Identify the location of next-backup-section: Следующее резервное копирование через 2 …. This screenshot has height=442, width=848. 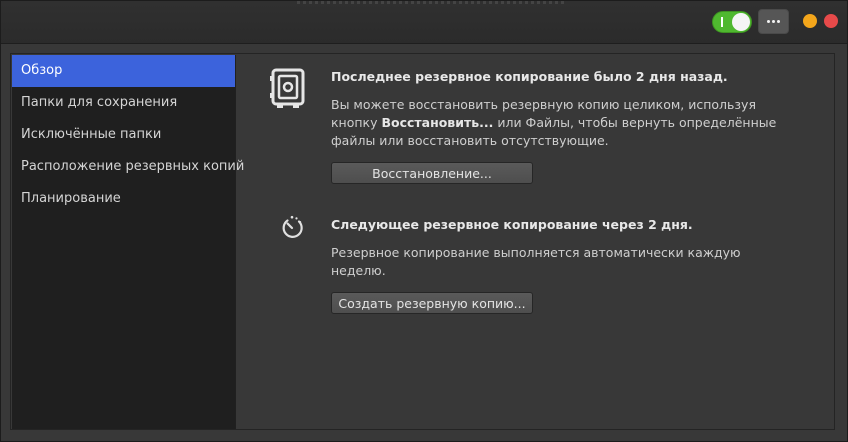
(561, 265).